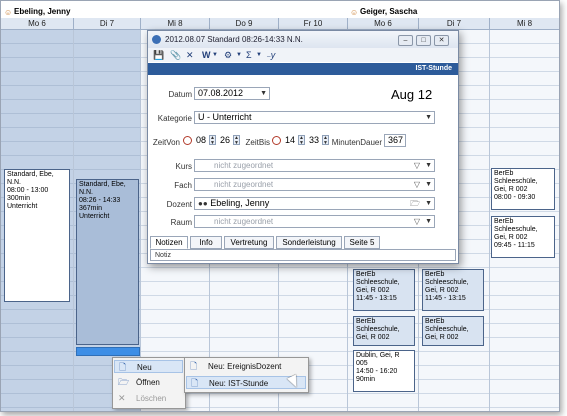 This screenshot has height=416, width=567. I want to click on tab-sonderleistung: Sonderleistung, so click(309, 242).